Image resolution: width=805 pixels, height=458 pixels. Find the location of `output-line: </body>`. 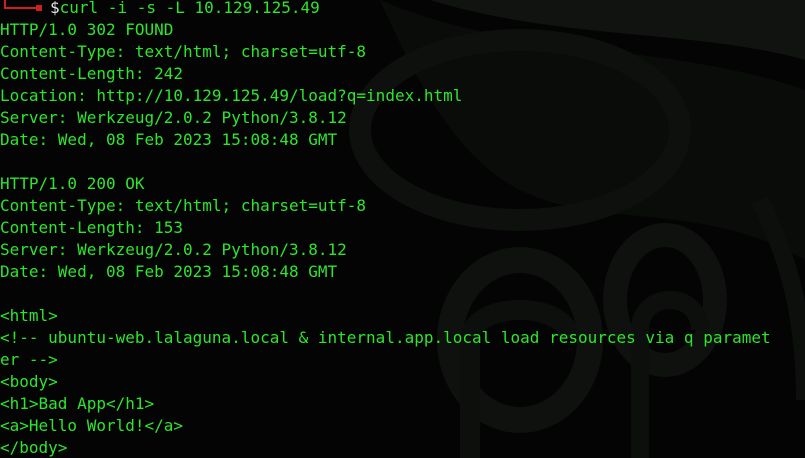

output-line: </body> is located at coordinates (34, 447).